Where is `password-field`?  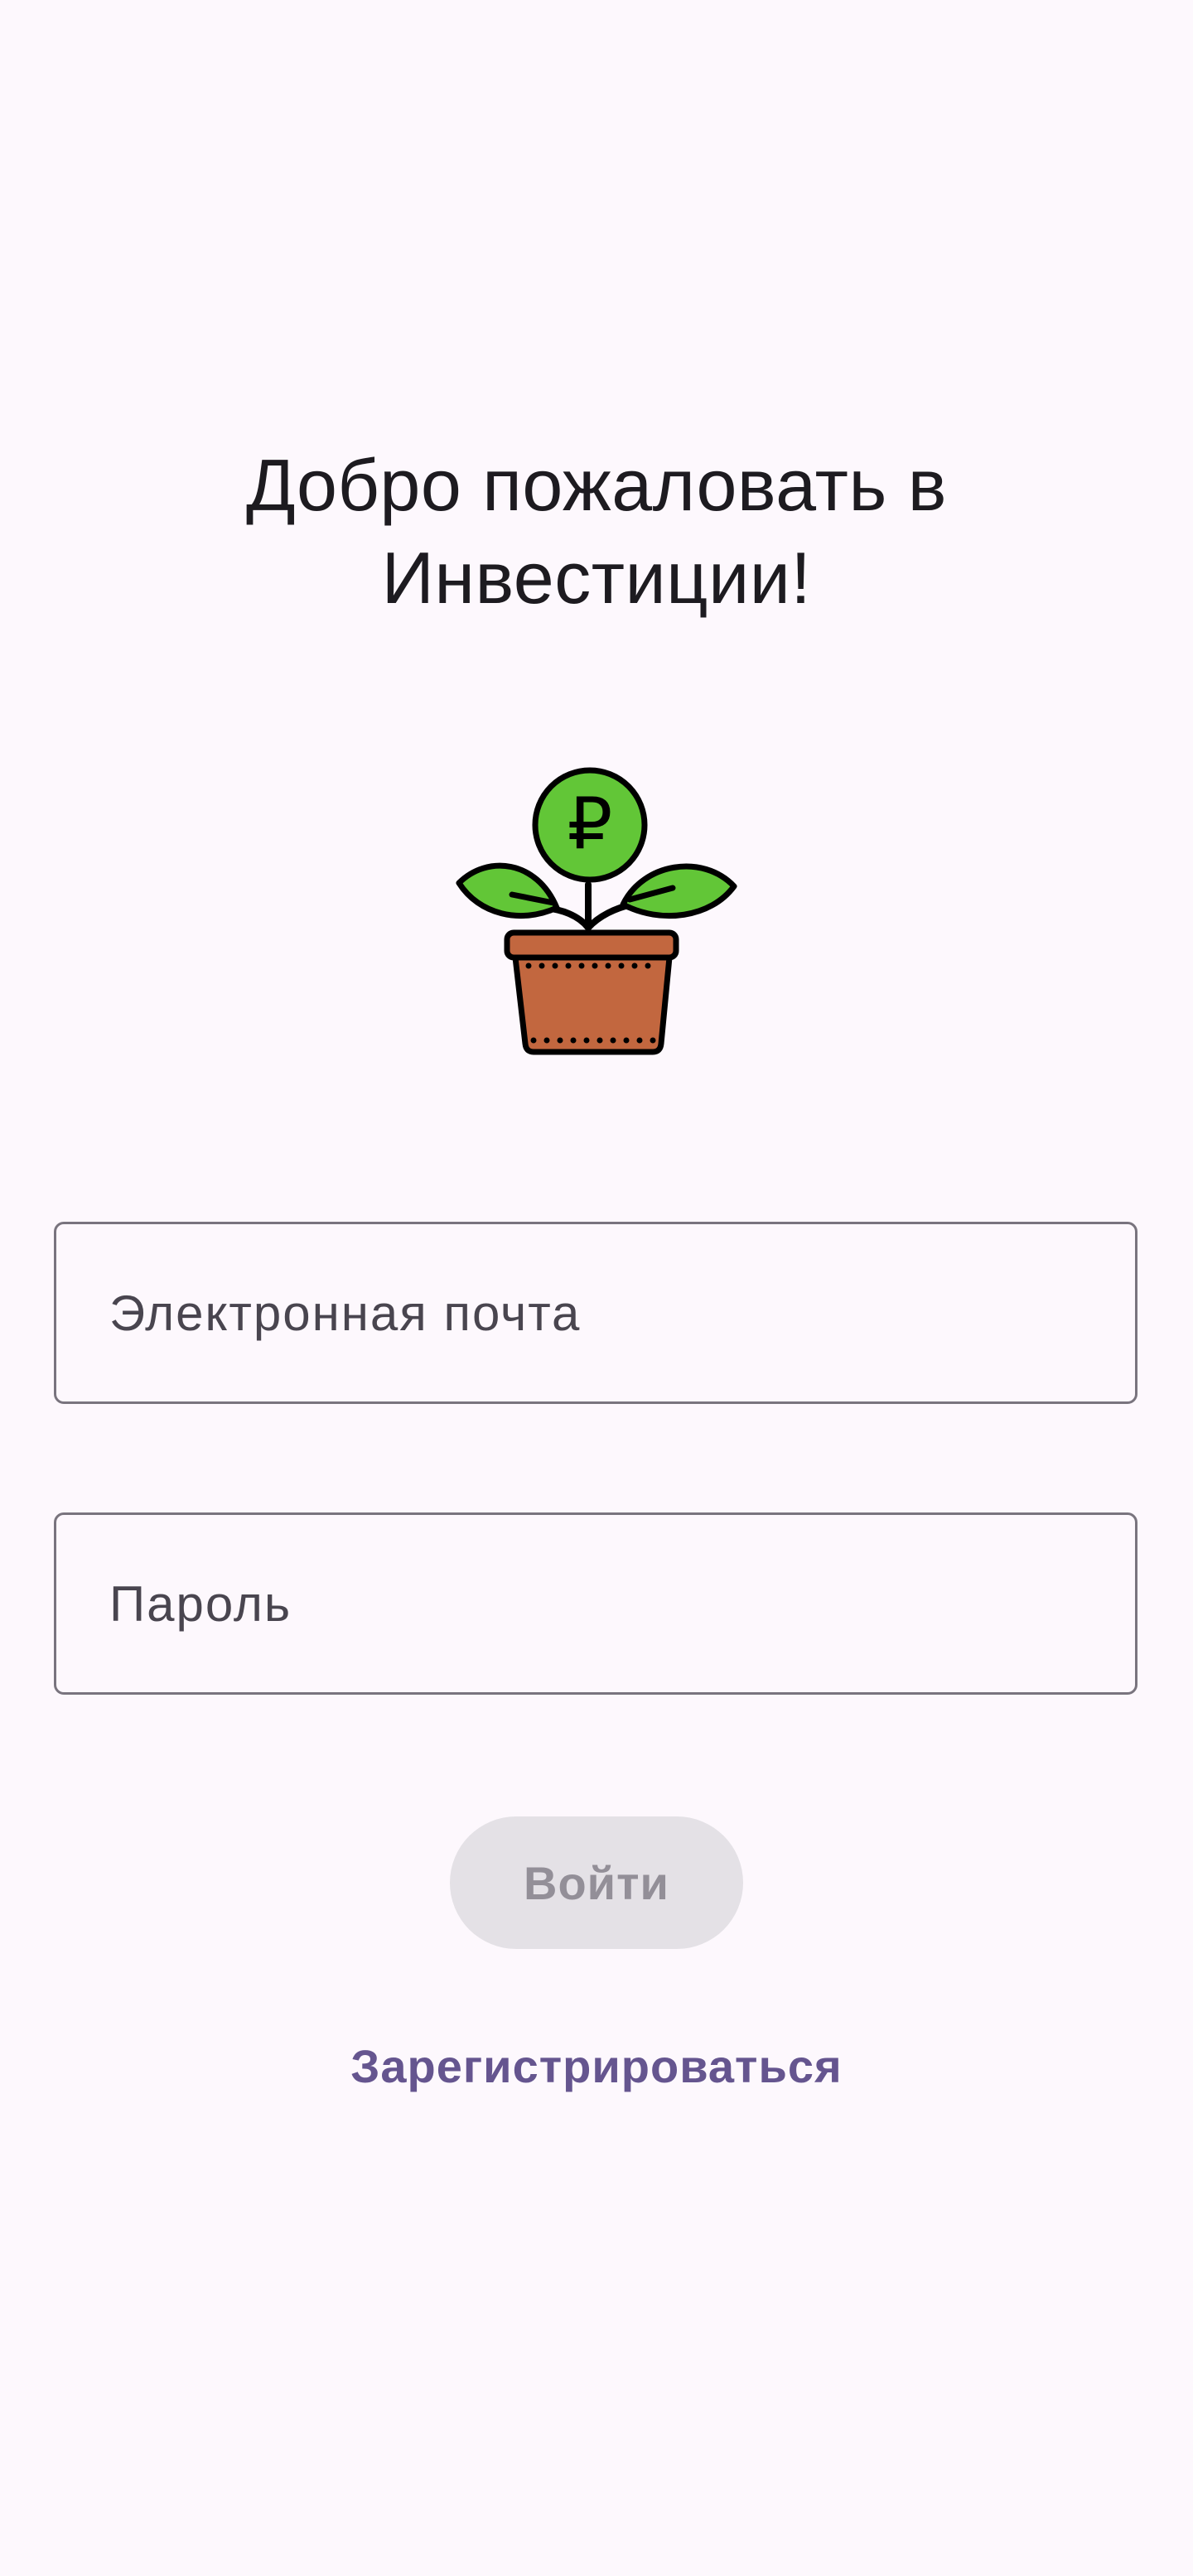
password-field is located at coordinates (596, 1603).